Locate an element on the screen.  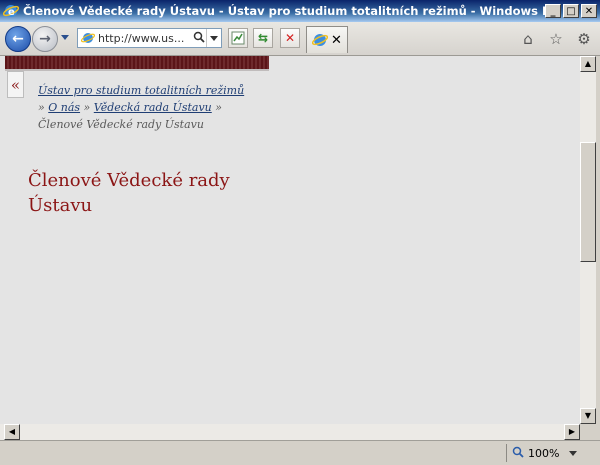
page-icon is located at coordinates (88, 38).